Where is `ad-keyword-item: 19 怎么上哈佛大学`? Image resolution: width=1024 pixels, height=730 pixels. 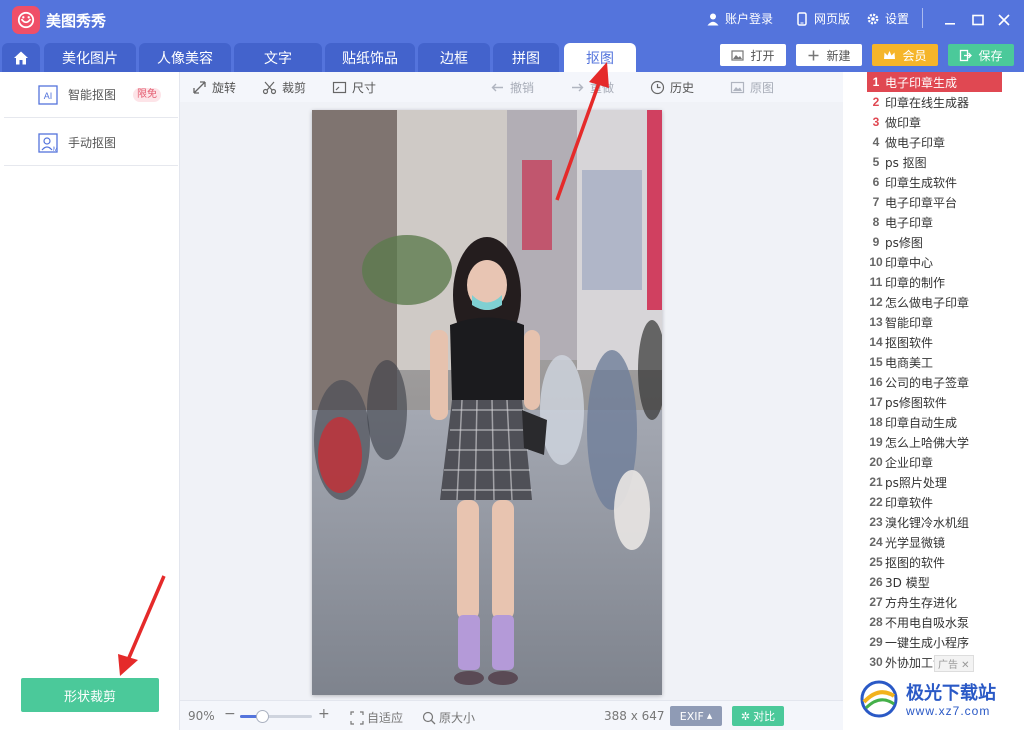 ad-keyword-item: 19 怎么上哈佛大学 is located at coordinates (934, 442).